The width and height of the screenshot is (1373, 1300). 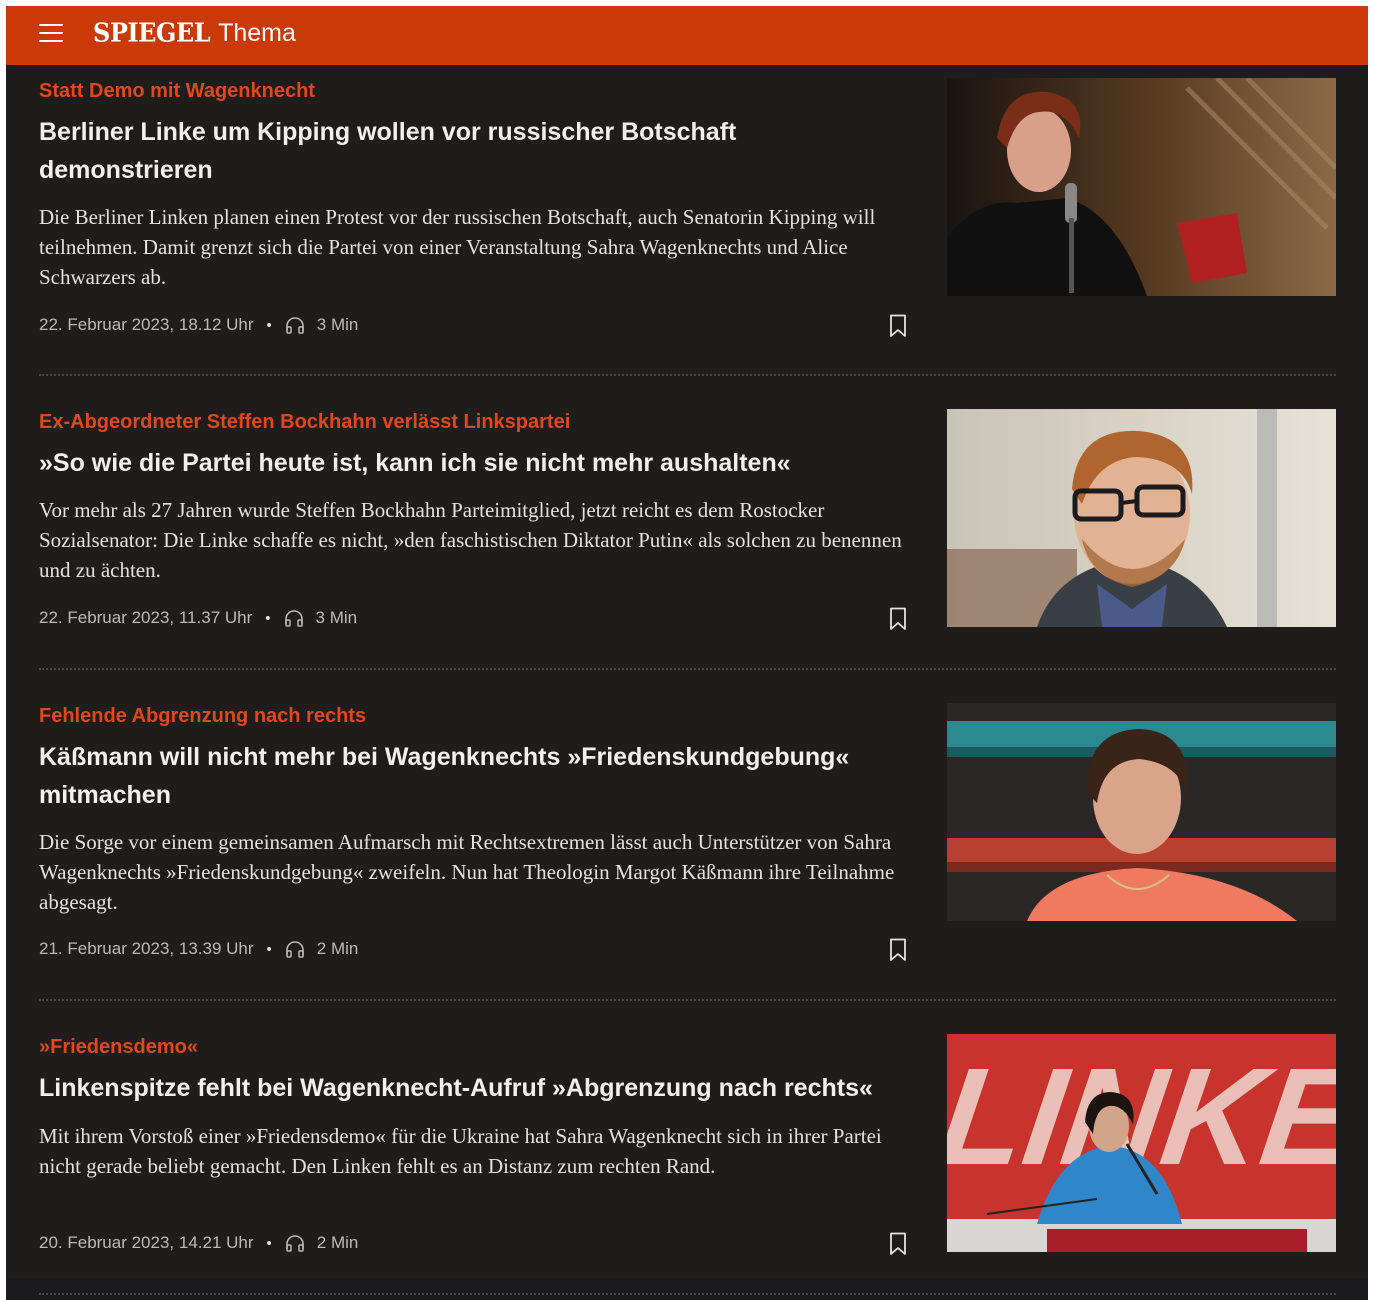 What do you see at coordinates (898, 1244) in the screenshot?
I see `bookmark-icon` at bounding box center [898, 1244].